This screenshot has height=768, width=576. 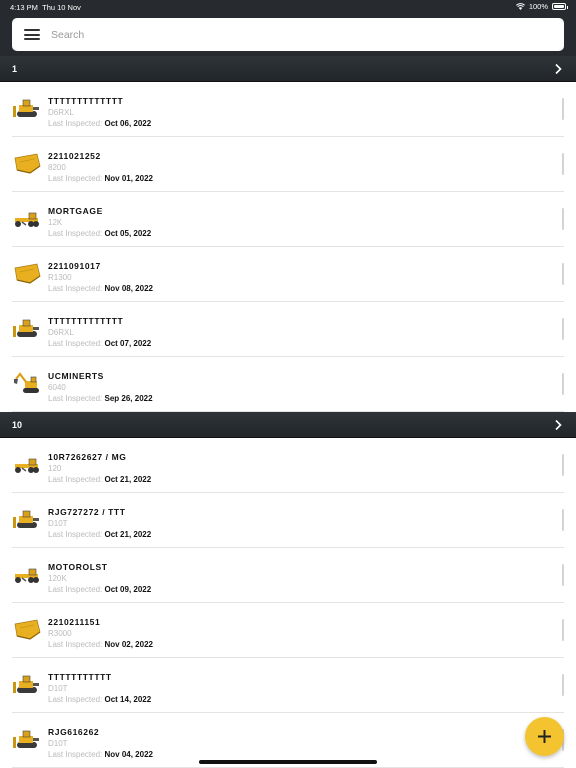 I want to click on equipment-title: RJG727272 / TTT, so click(x=87, y=512).